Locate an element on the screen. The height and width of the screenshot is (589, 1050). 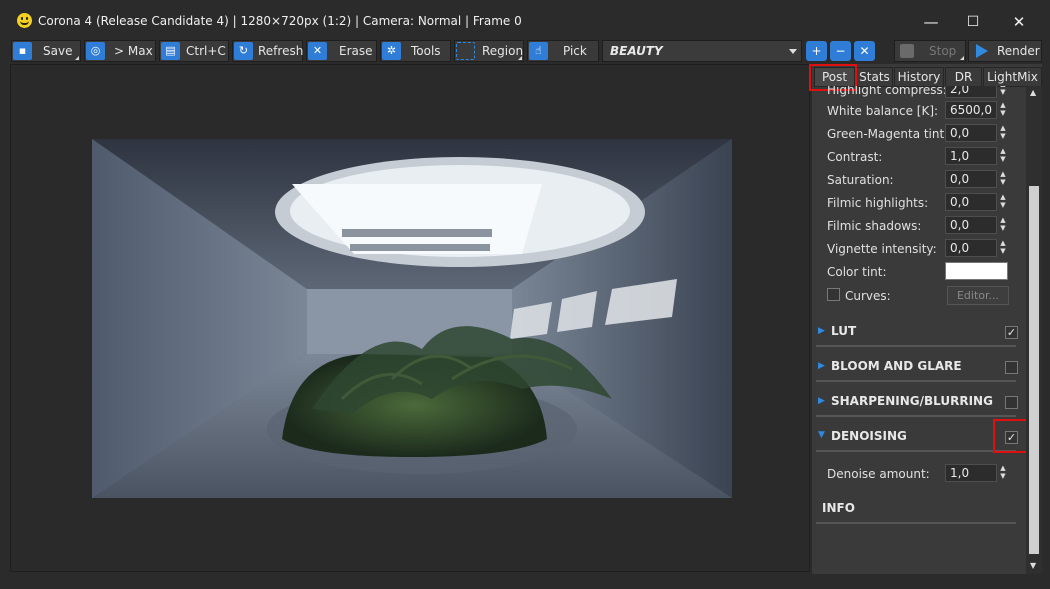
scroll-down-icon: ▼ is located at coordinates (1033, 565).